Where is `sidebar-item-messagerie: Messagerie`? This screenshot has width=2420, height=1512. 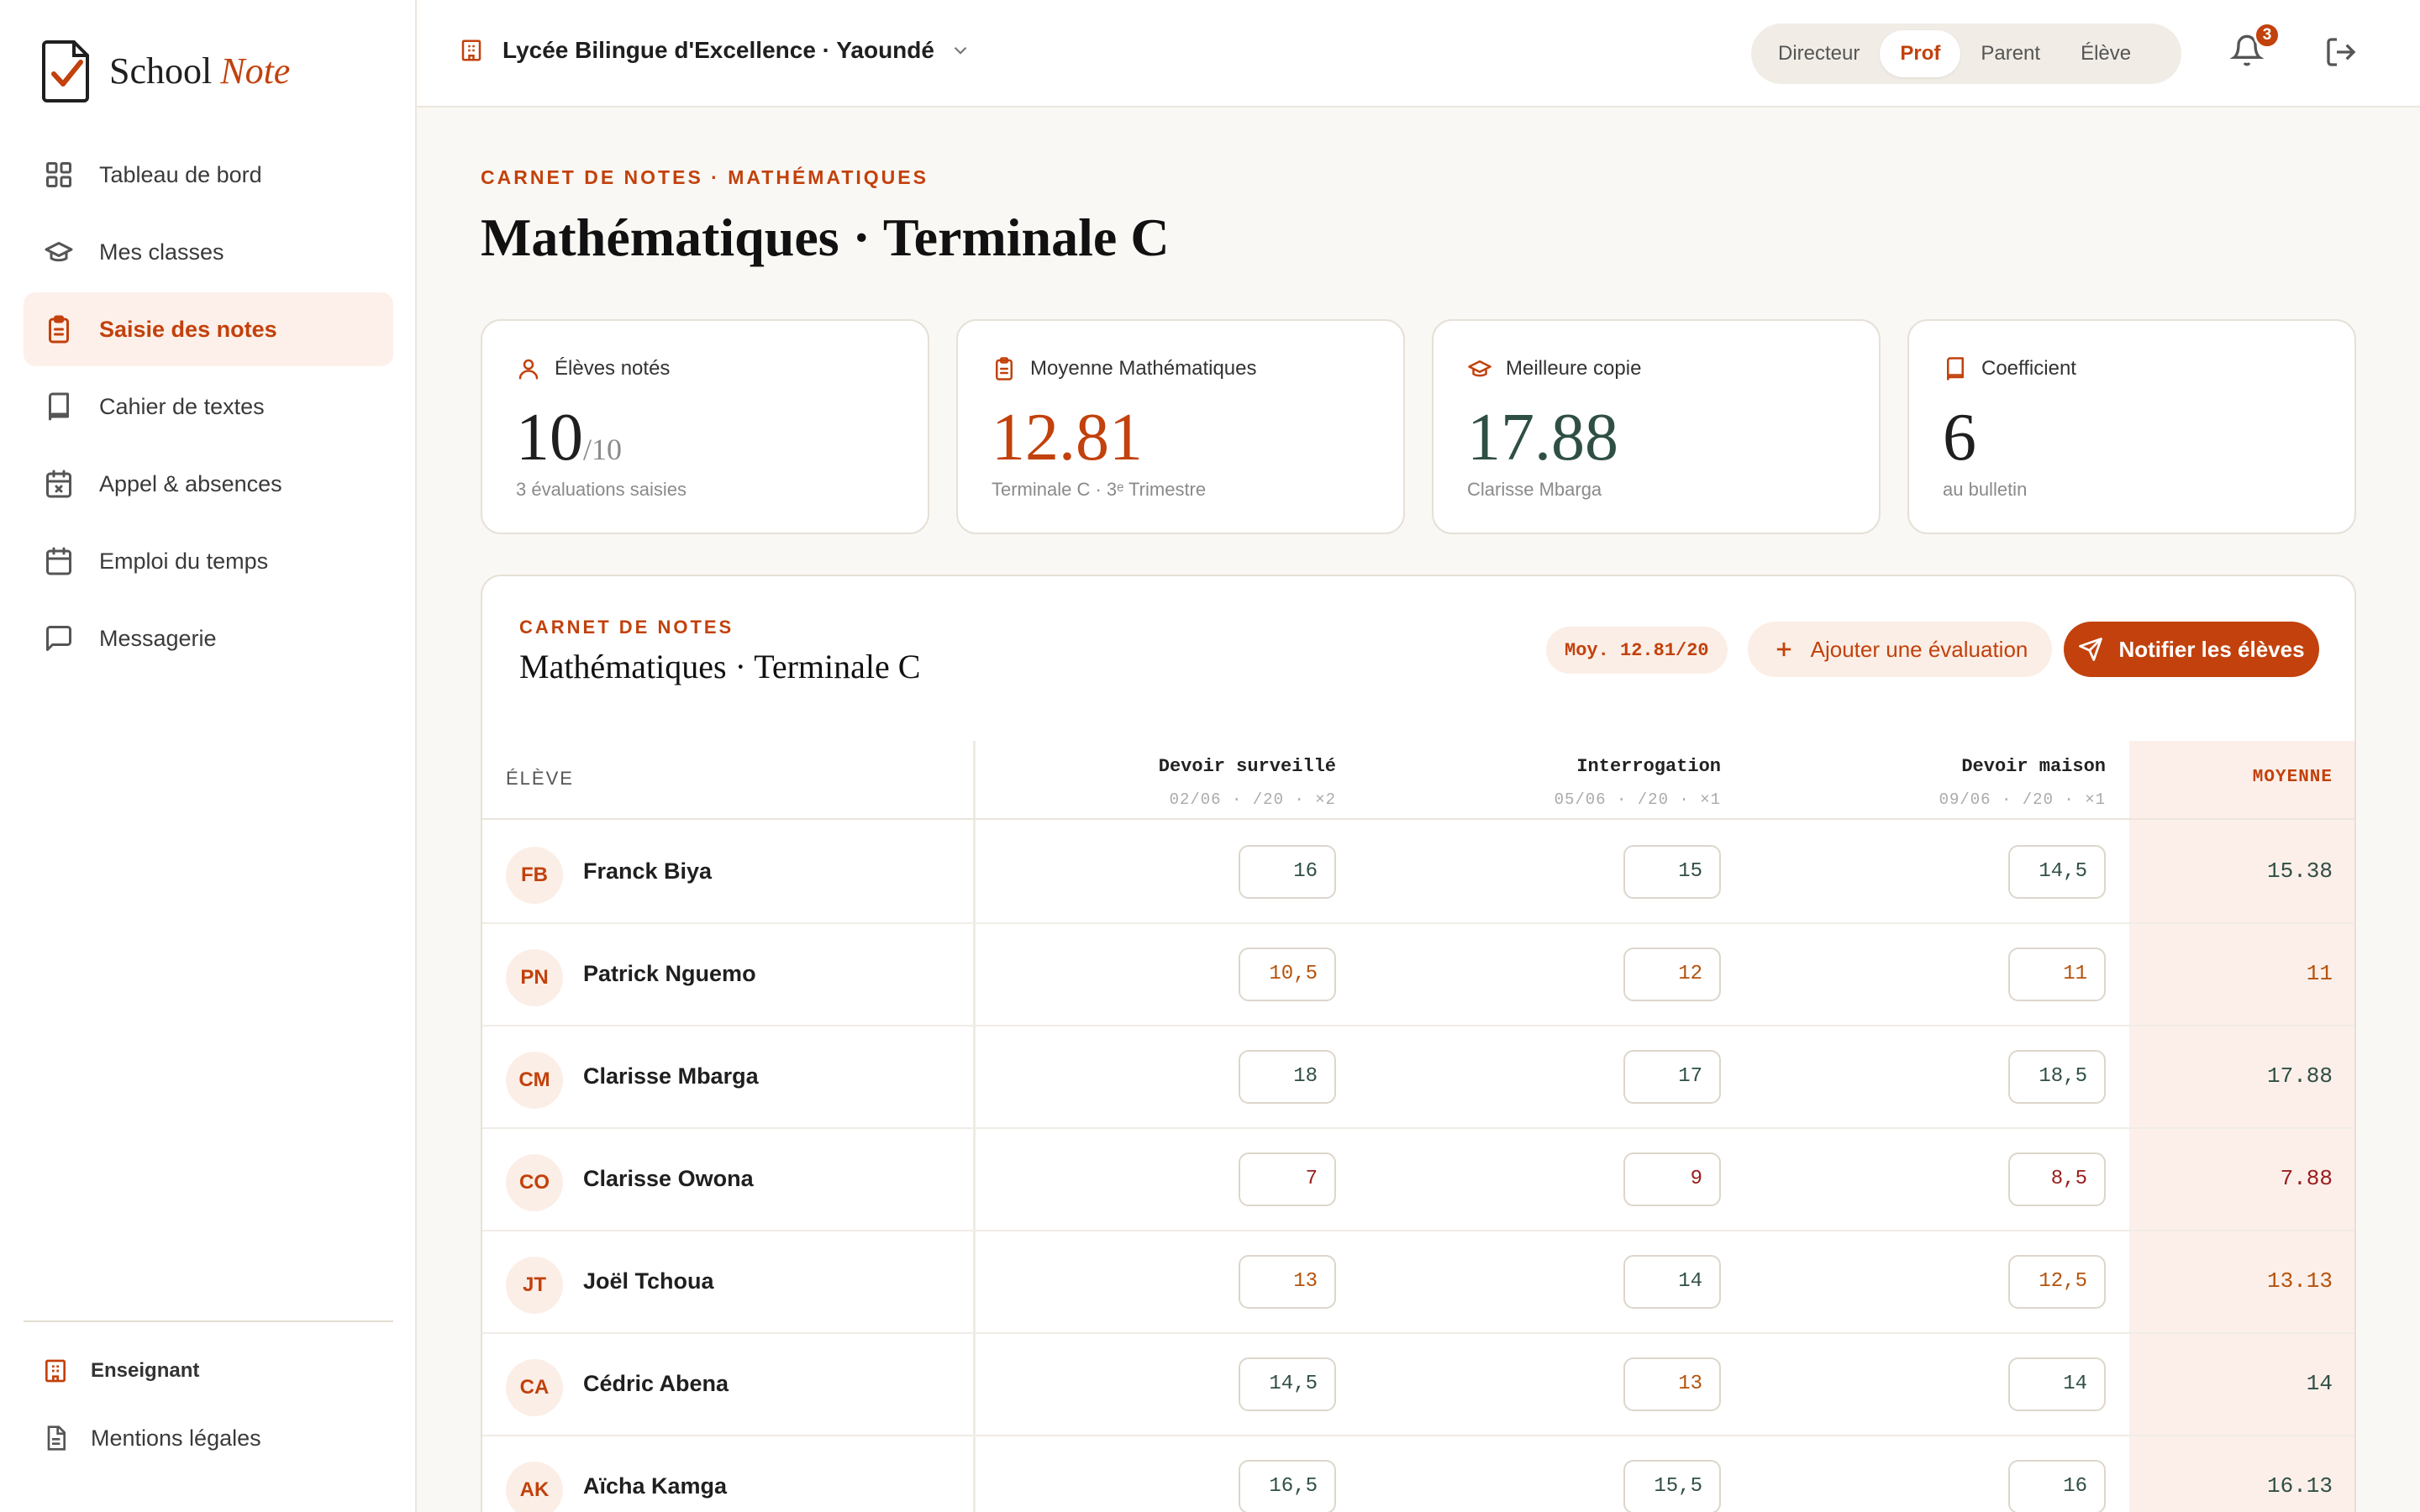
sidebar-item-messagerie: Messagerie is located at coordinates (208, 638).